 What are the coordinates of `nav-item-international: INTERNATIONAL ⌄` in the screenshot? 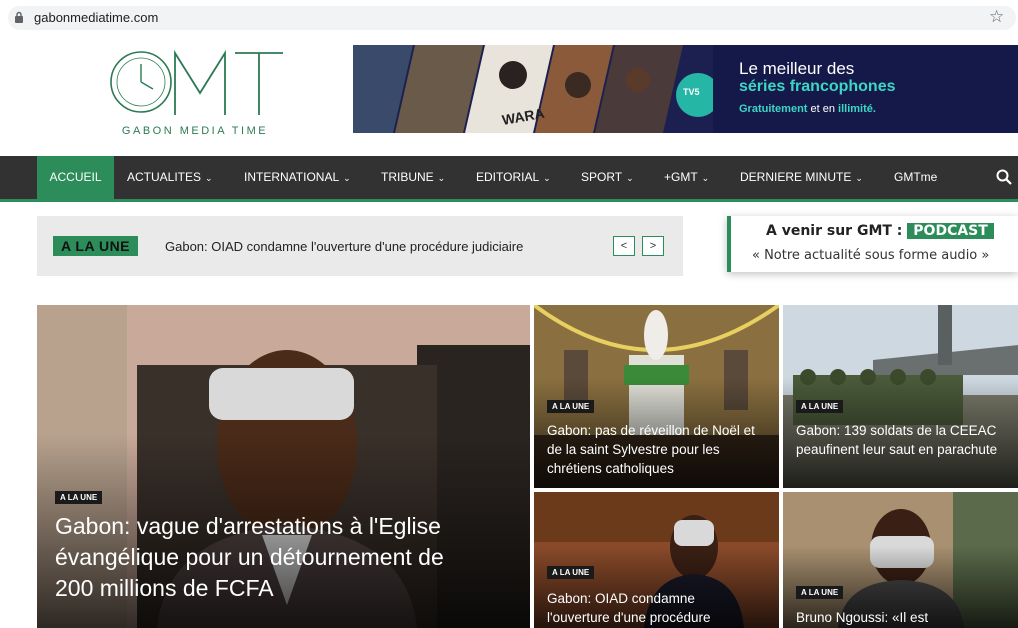 It's located at (297, 177).